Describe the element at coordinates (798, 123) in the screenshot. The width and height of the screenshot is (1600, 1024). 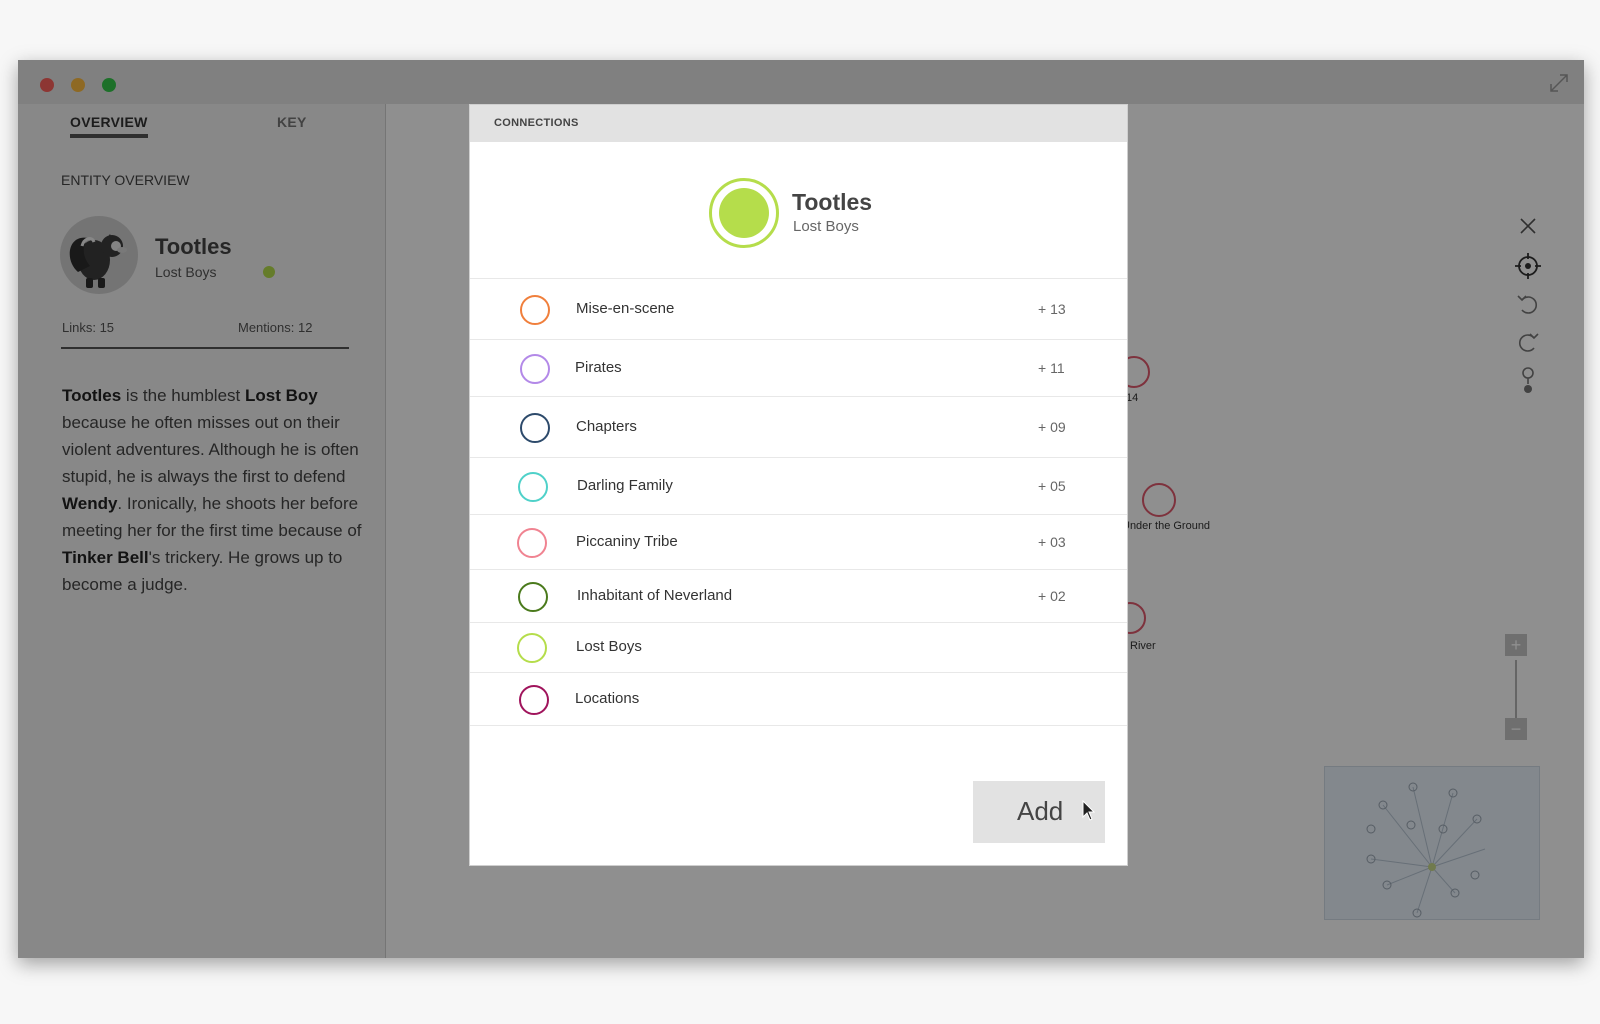
I see `dialog-header: CONNECTIONS` at that location.